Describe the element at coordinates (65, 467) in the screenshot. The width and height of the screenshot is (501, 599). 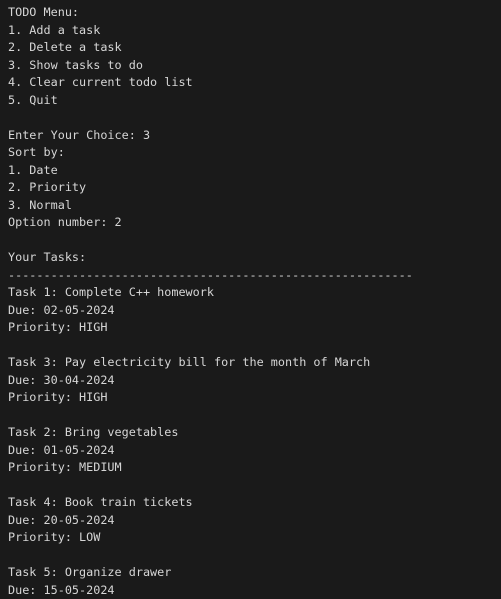
I see `task-priority: Priority: MEDIUM` at that location.